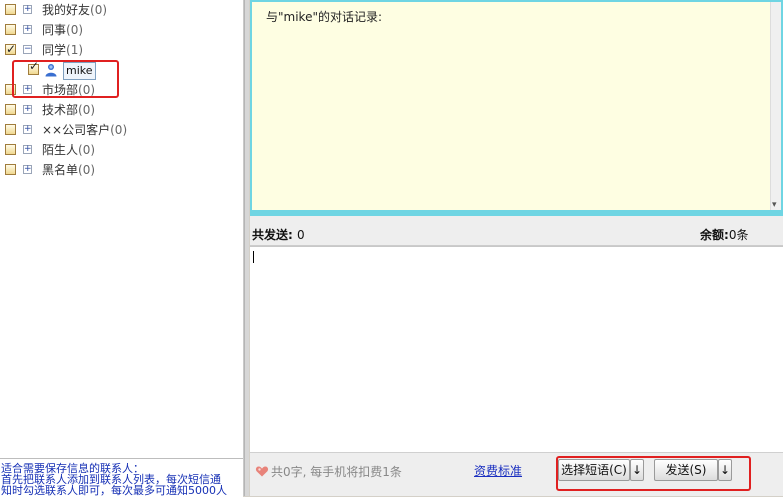 This screenshot has height=497, width=783. Describe the element at coordinates (637, 470) in the screenshot. I see `phrase-dropdown-button: ↓` at that location.